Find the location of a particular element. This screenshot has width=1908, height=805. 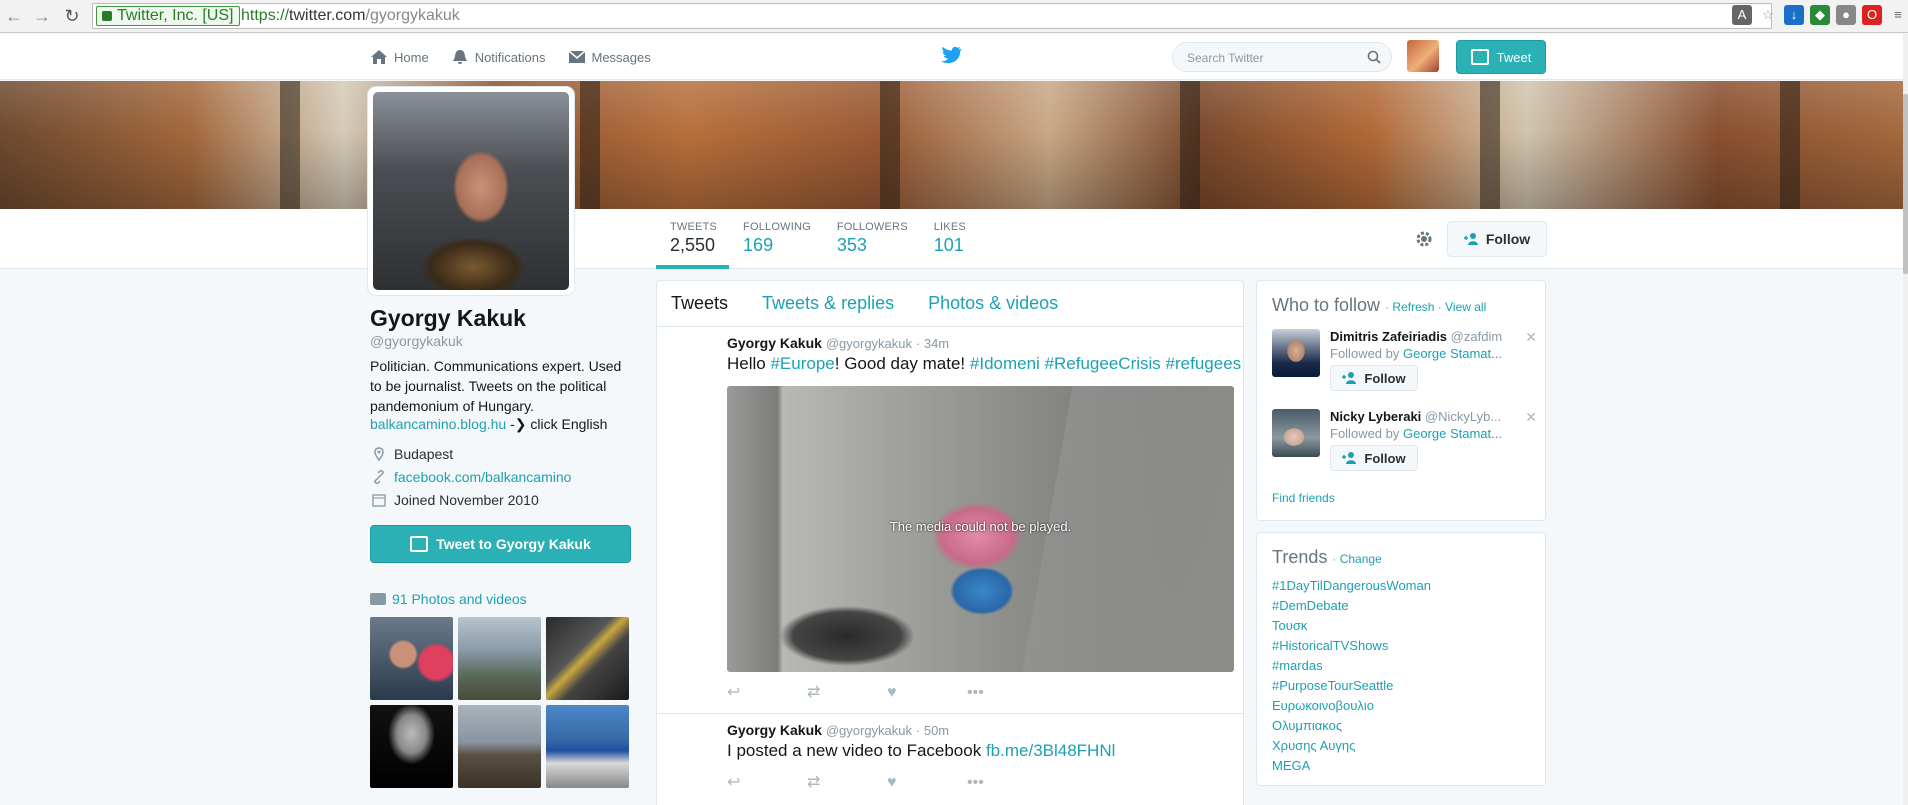

trend-item: Ευρωκοινοβουλιο is located at coordinates (1351, 706).